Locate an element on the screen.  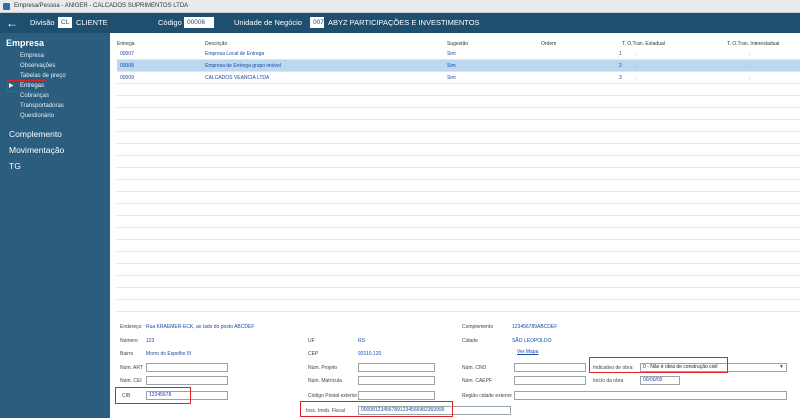
column-header-ordem: Ordem is located at coordinates (548, 44).